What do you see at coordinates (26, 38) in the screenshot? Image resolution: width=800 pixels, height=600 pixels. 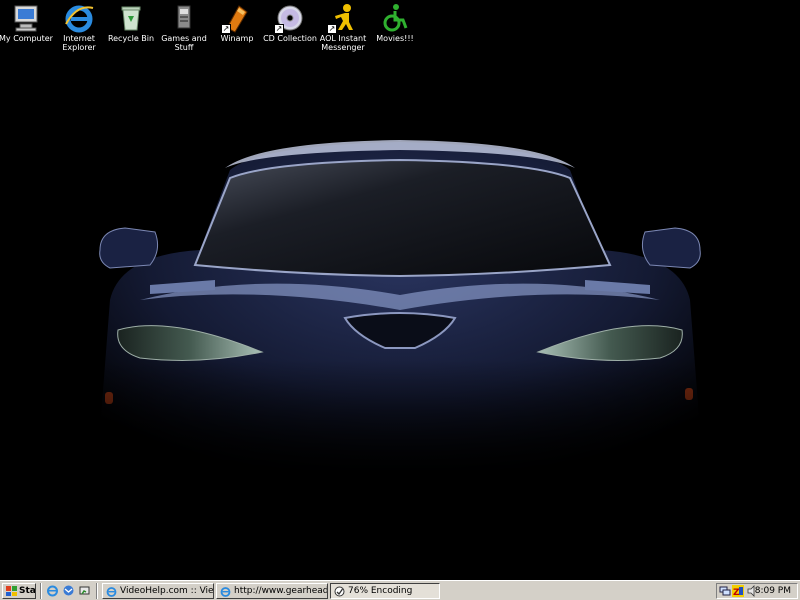 I see `desktop-icon-label: My Computer` at bounding box center [26, 38].